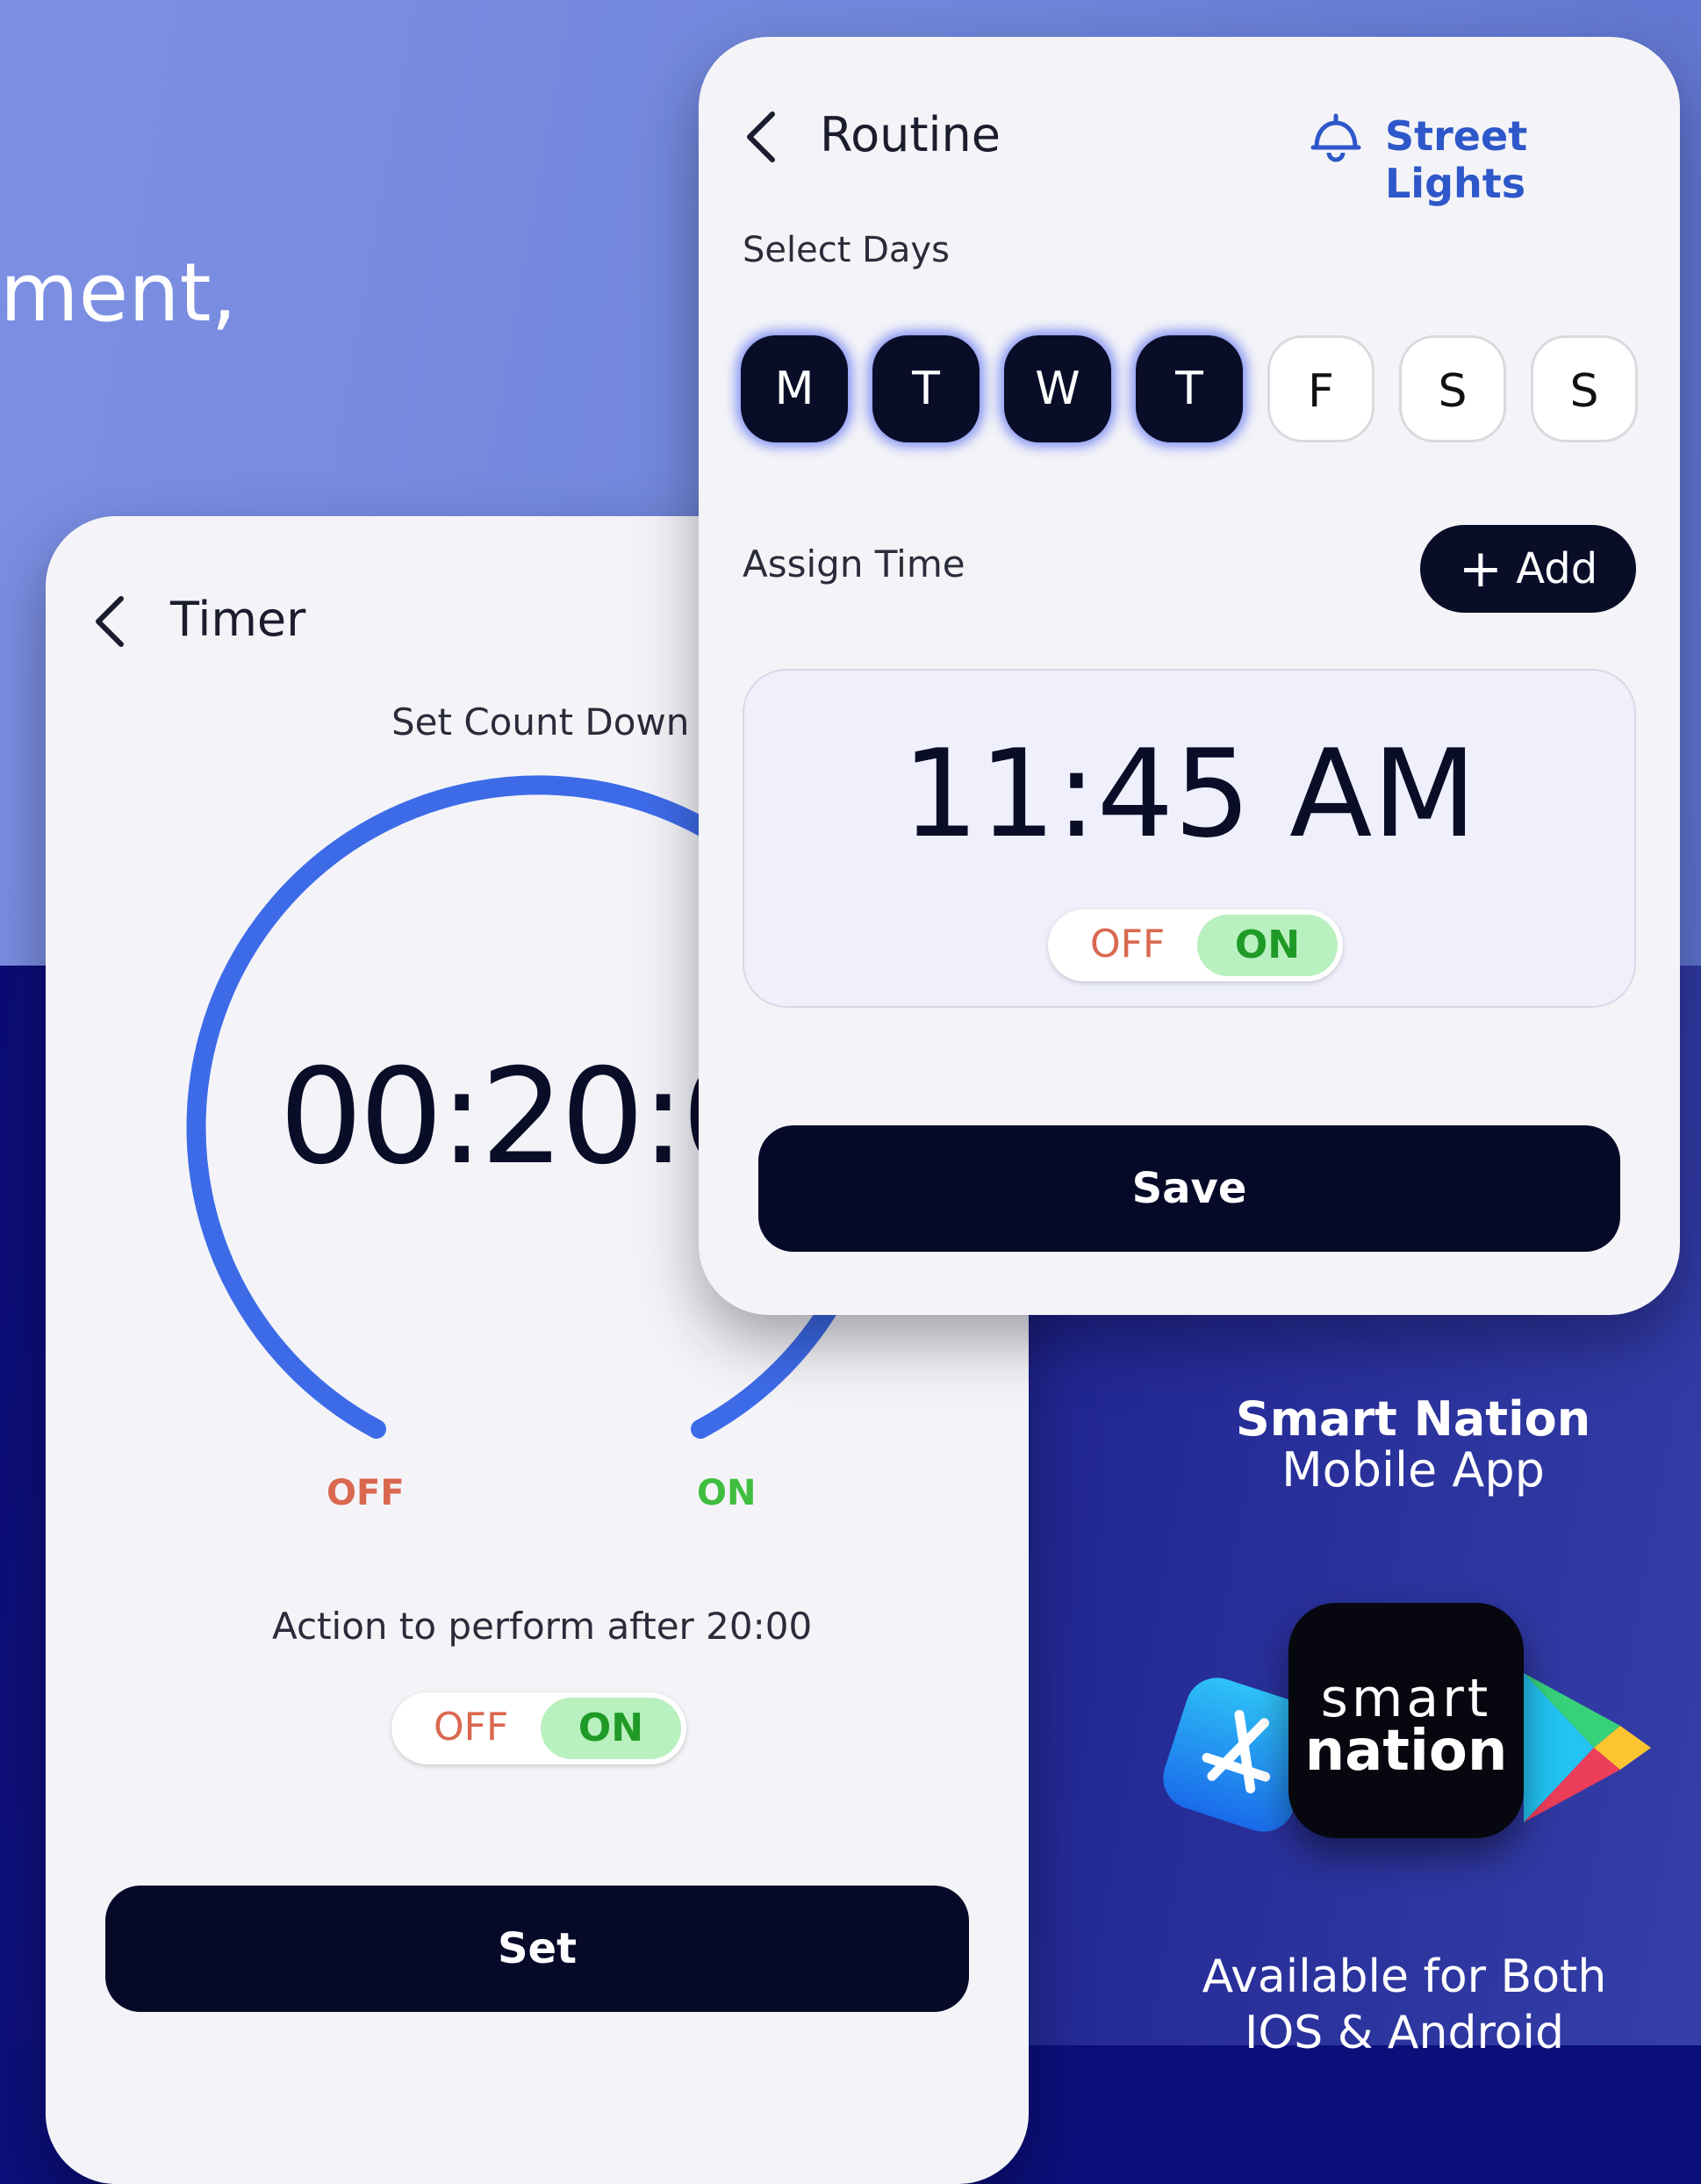 This screenshot has width=1701, height=2184. I want to click on dial-off-label: OFF, so click(366, 1493).